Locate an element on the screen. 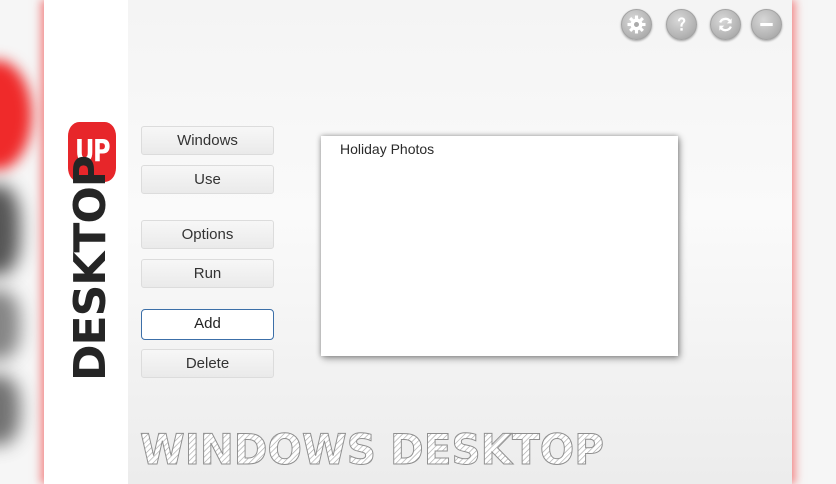 Image resolution: width=836 pixels, height=484 pixels. blurred-red-shape is located at coordinates (16, 115).